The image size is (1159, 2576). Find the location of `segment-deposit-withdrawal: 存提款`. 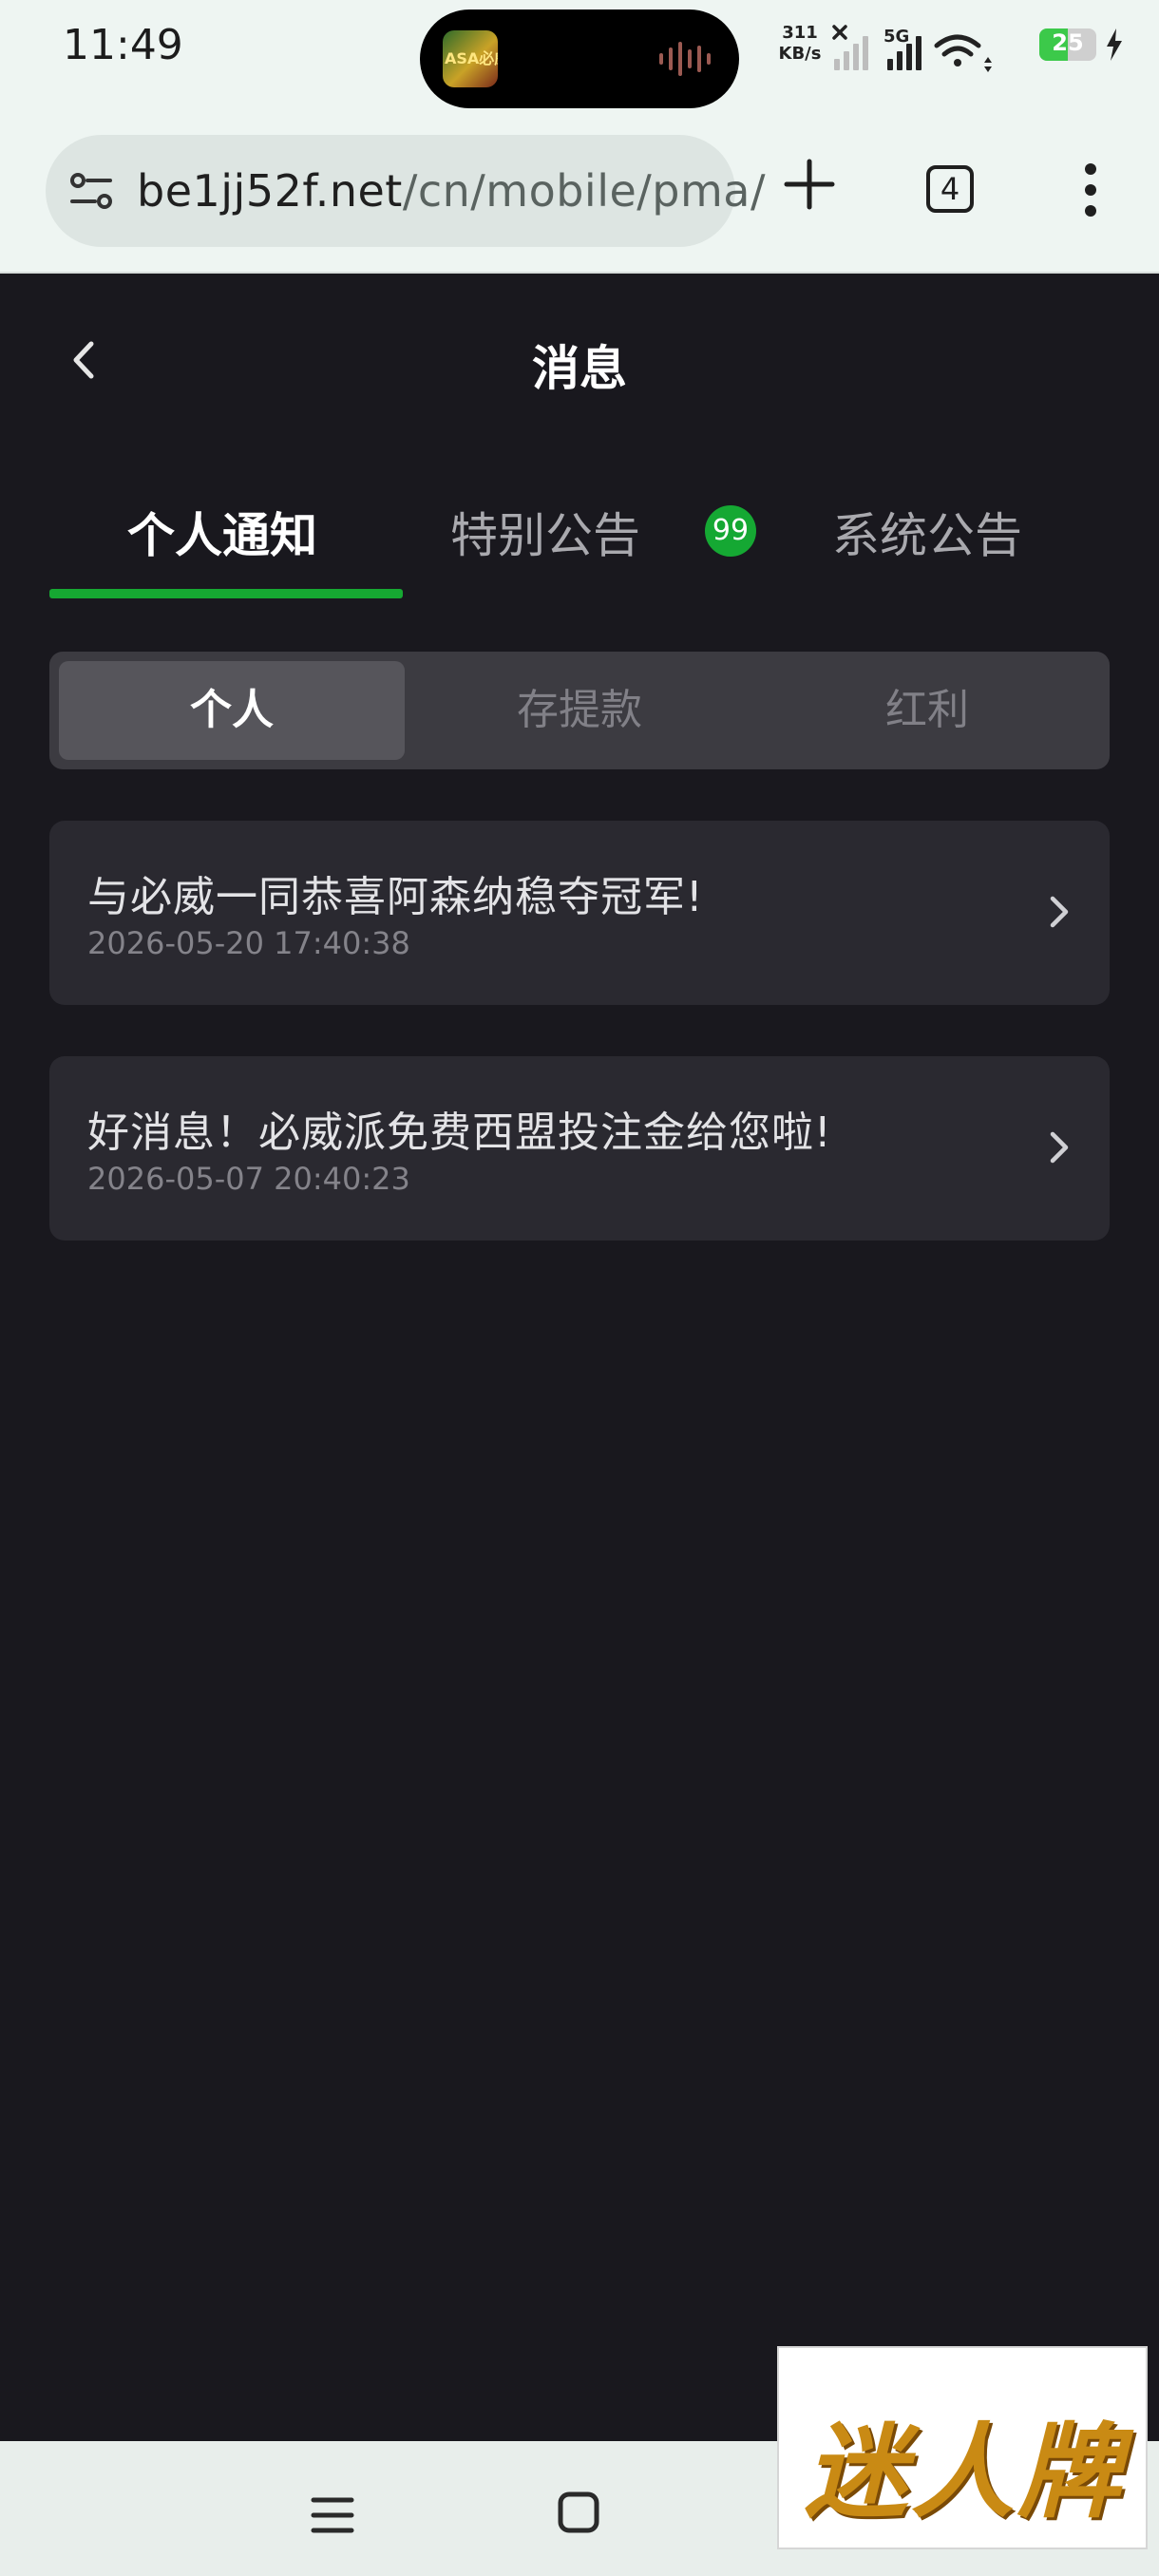

segment-deposit-withdrawal: 存提款 is located at coordinates (579, 710).